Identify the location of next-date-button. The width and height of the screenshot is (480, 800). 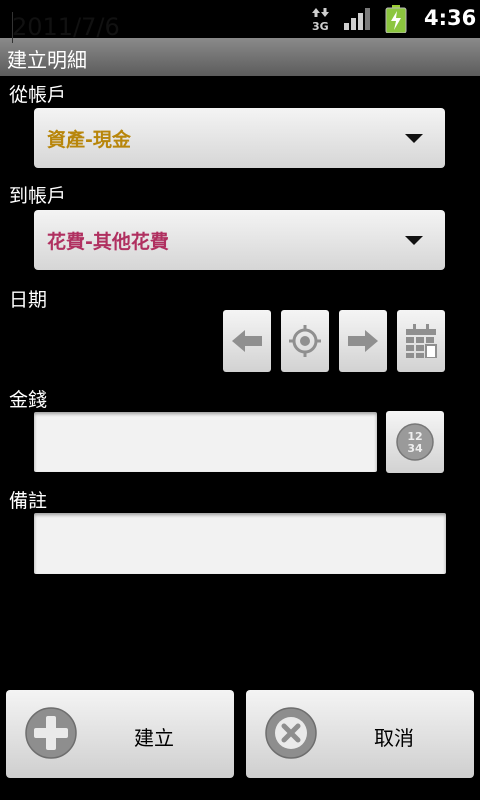
(363, 341).